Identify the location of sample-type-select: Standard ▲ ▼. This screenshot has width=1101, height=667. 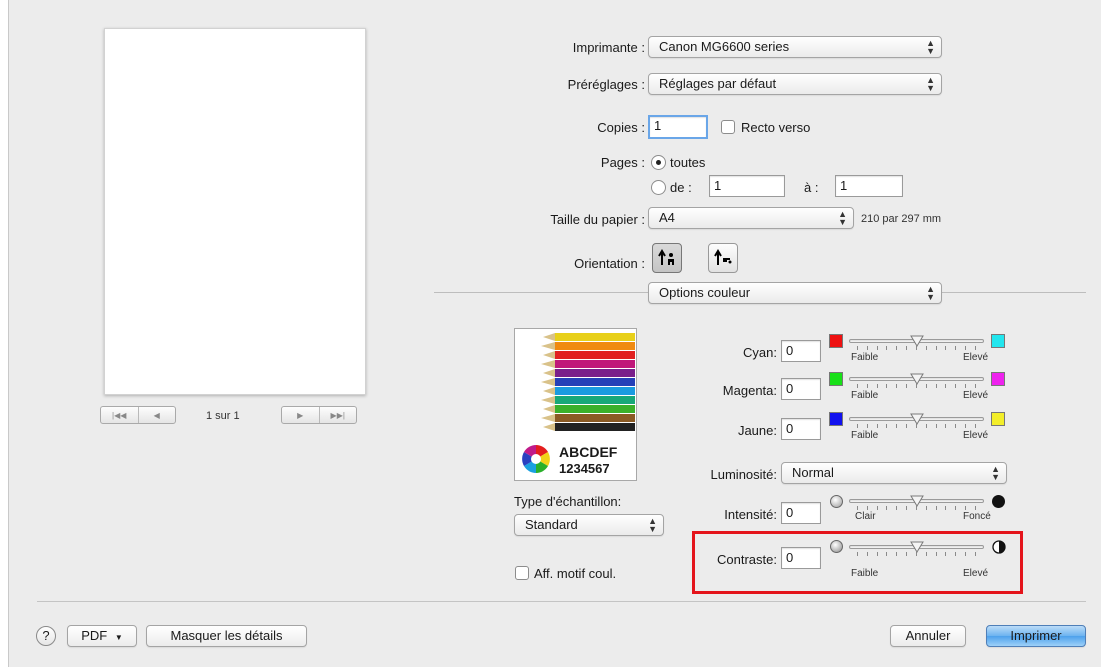
(589, 525).